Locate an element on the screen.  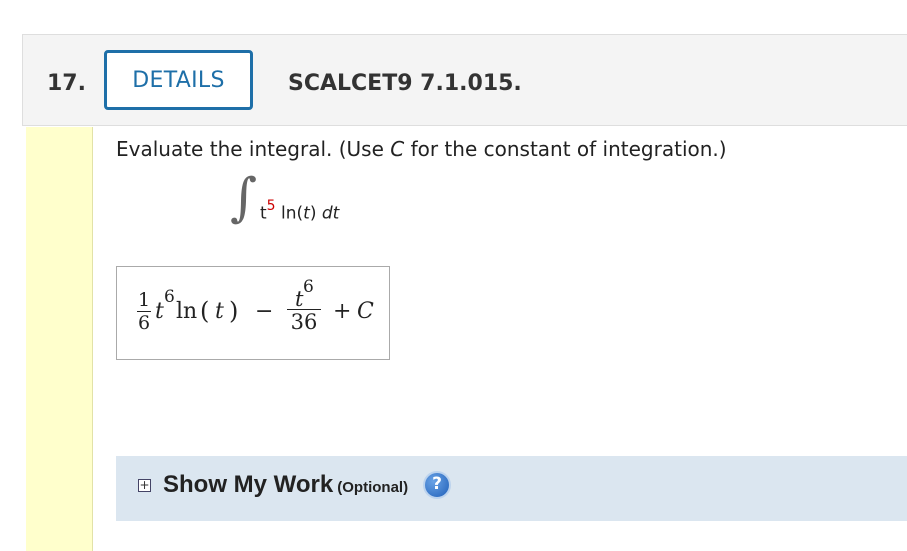
answer-plus: + is located at coordinates (342, 311).